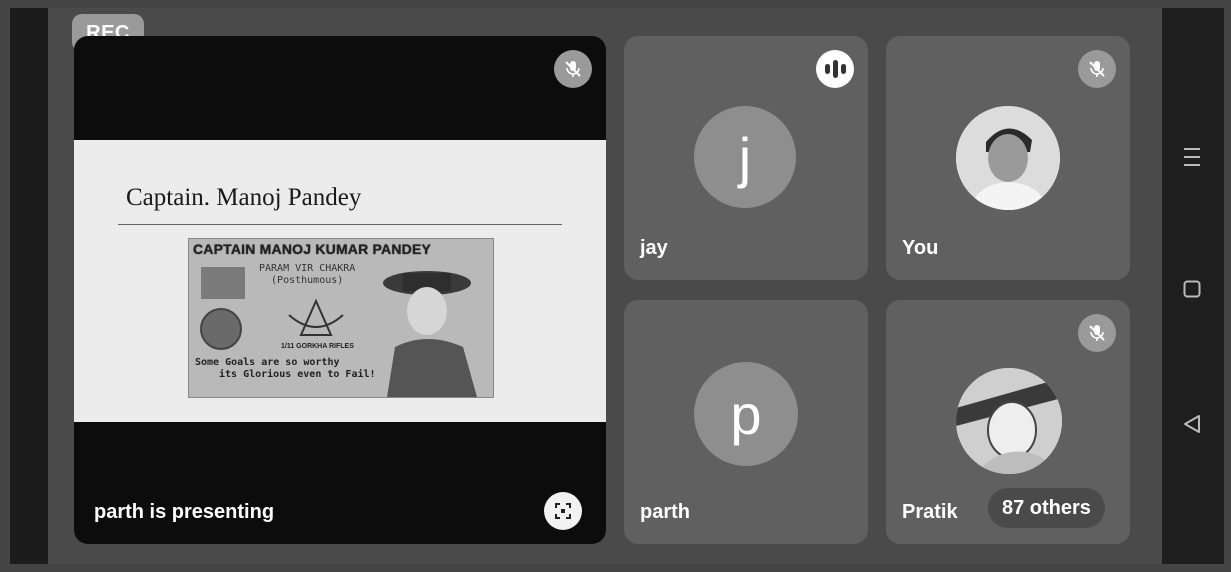 Image resolution: width=1231 pixels, height=572 pixels. I want to click on illustration-avatar, so click(1009, 421).